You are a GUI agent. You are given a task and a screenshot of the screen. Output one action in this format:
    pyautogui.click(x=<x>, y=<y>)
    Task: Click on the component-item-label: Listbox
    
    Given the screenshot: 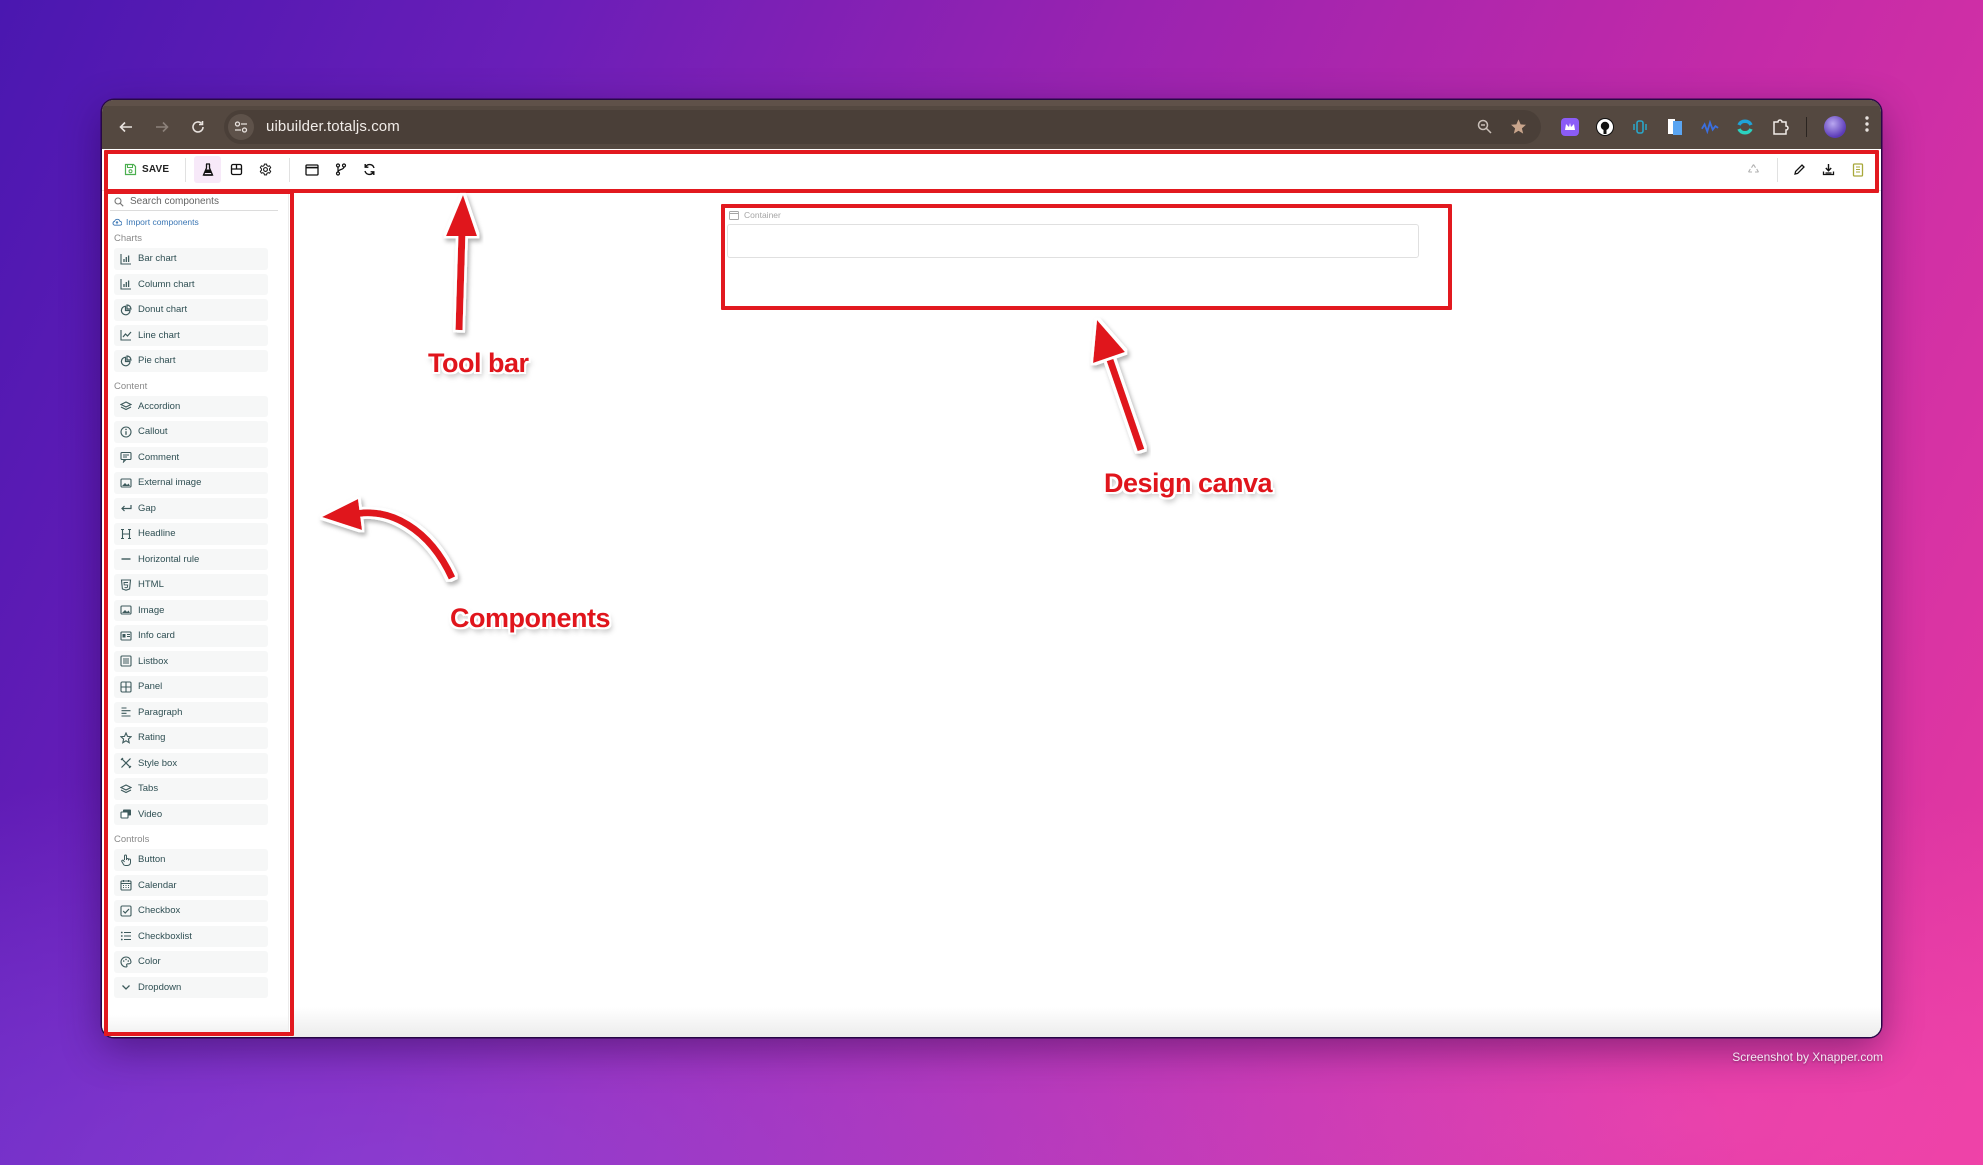 What is the action you would take?
    pyautogui.click(x=153, y=661)
    